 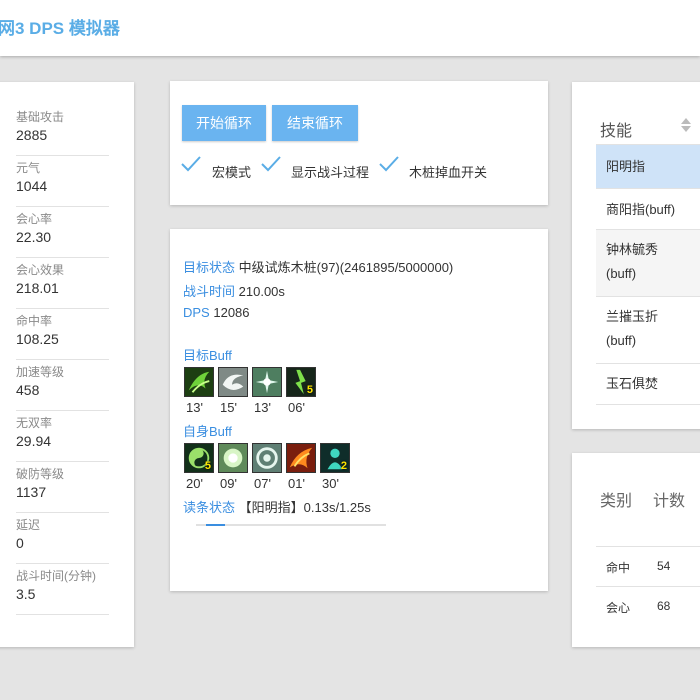 What do you see at coordinates (209, 267) in the screenshot?
I see `target-status-key: 目标状态` at bounding box center [209, 267].